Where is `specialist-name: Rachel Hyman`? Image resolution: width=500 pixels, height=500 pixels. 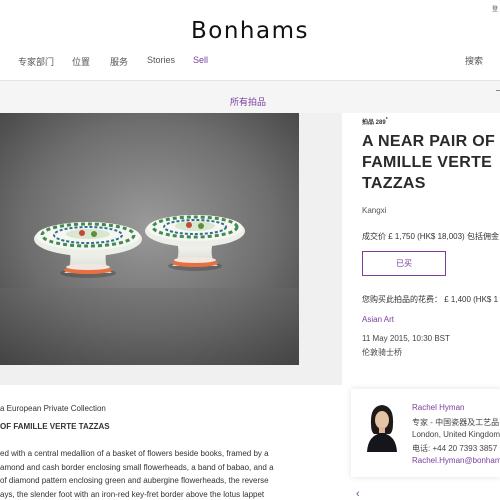
specialist-name: Rachel Hyman is located at coordinates (438, 407).